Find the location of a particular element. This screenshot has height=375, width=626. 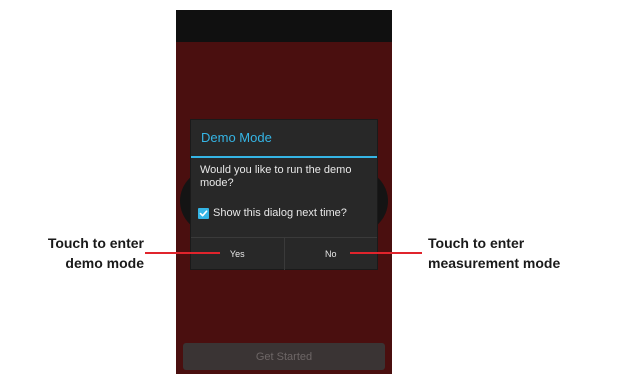

dialog-message: Would you like to run the demo mode? is located at coordinates (276, 176).